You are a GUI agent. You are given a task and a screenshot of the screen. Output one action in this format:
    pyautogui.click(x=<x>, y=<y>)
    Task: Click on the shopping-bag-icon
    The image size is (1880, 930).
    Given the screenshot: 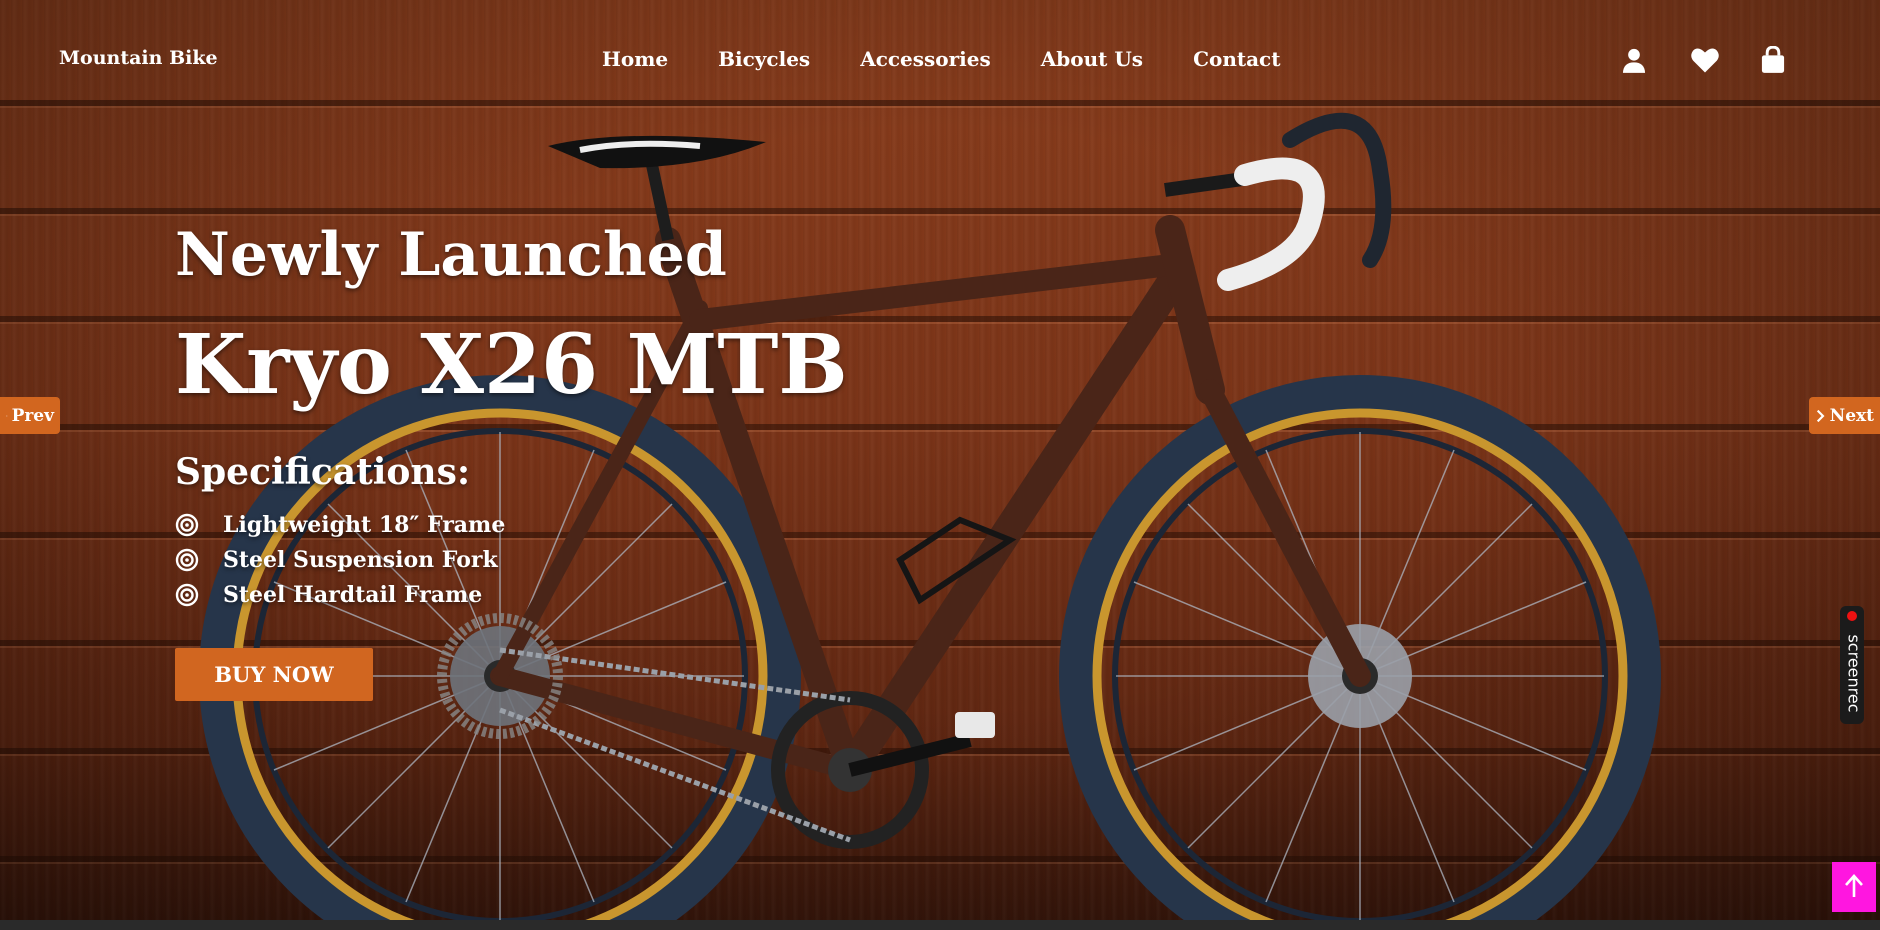 What is the action you would take?
    pyautogui.click(x=1775, y=59)
    